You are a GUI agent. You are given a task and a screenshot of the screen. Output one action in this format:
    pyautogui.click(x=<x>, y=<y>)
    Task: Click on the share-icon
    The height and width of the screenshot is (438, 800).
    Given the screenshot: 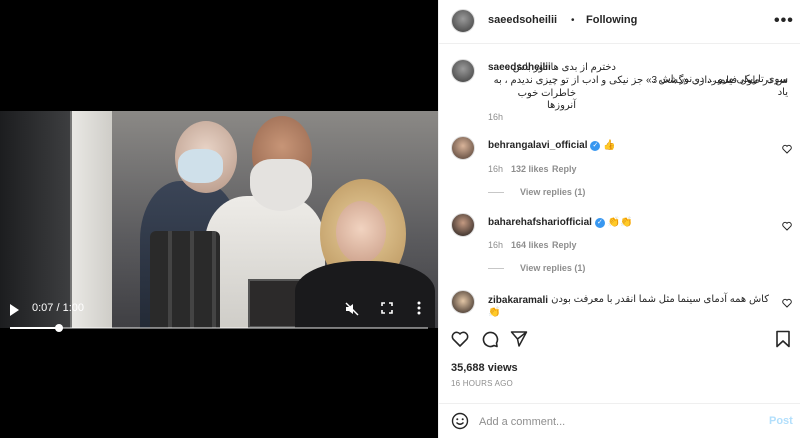 What is the action you would take?
    pyautogui.click(x=519, y=339)
    